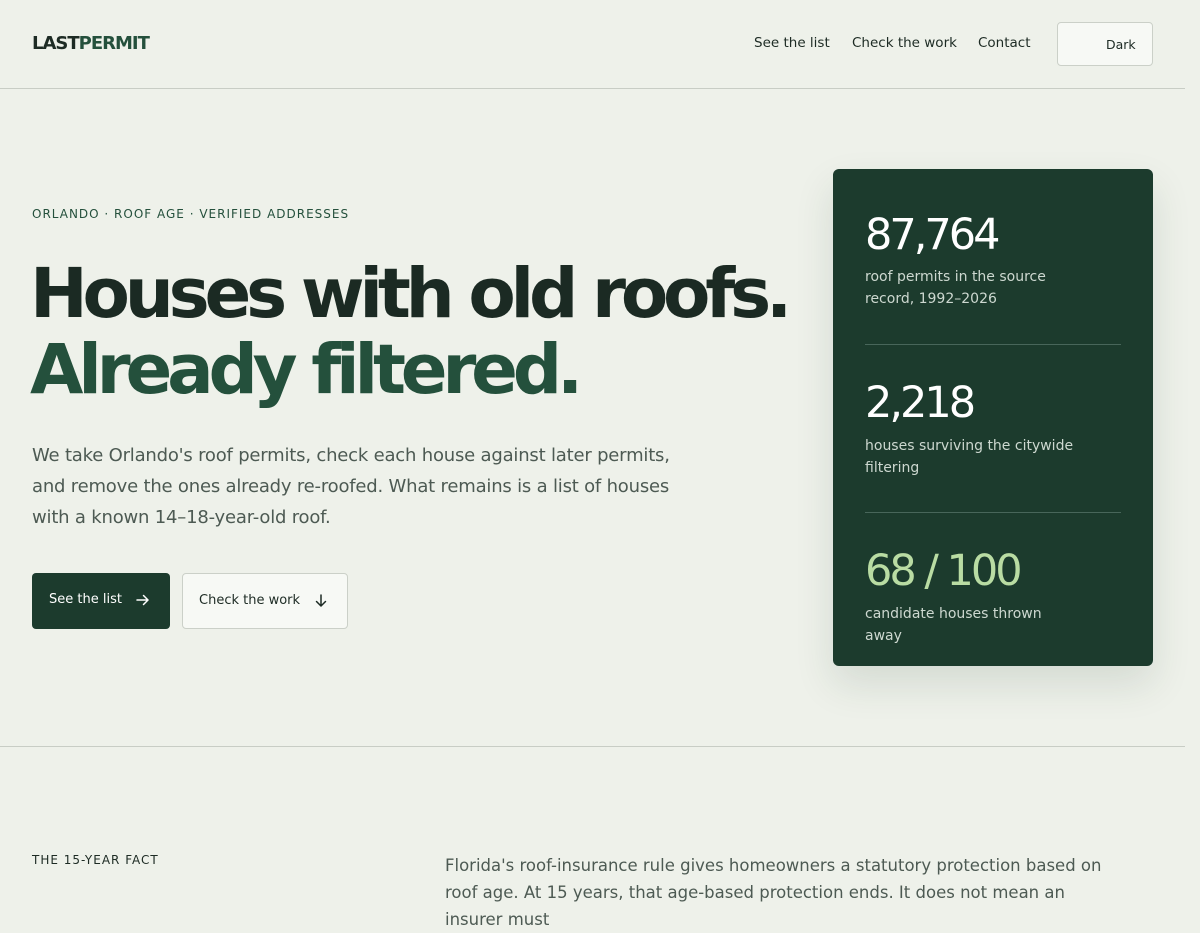  What do you see at coordinates (56, 43) in the screenshot?
I see `logo-text-part1: LAST` at bounding box center [56, 43].